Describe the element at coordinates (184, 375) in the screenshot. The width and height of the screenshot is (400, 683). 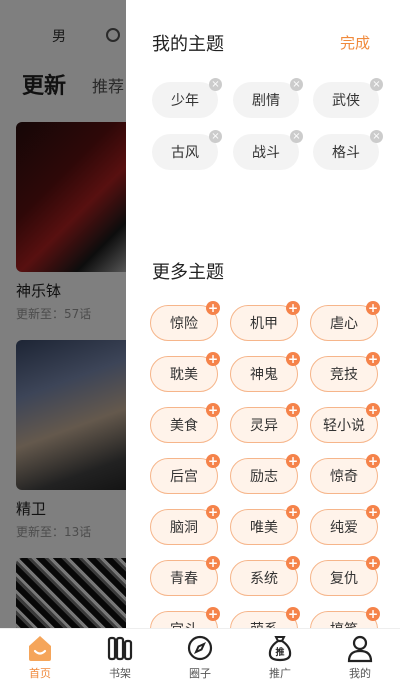
I see `theme-label: 耽美` at that location.